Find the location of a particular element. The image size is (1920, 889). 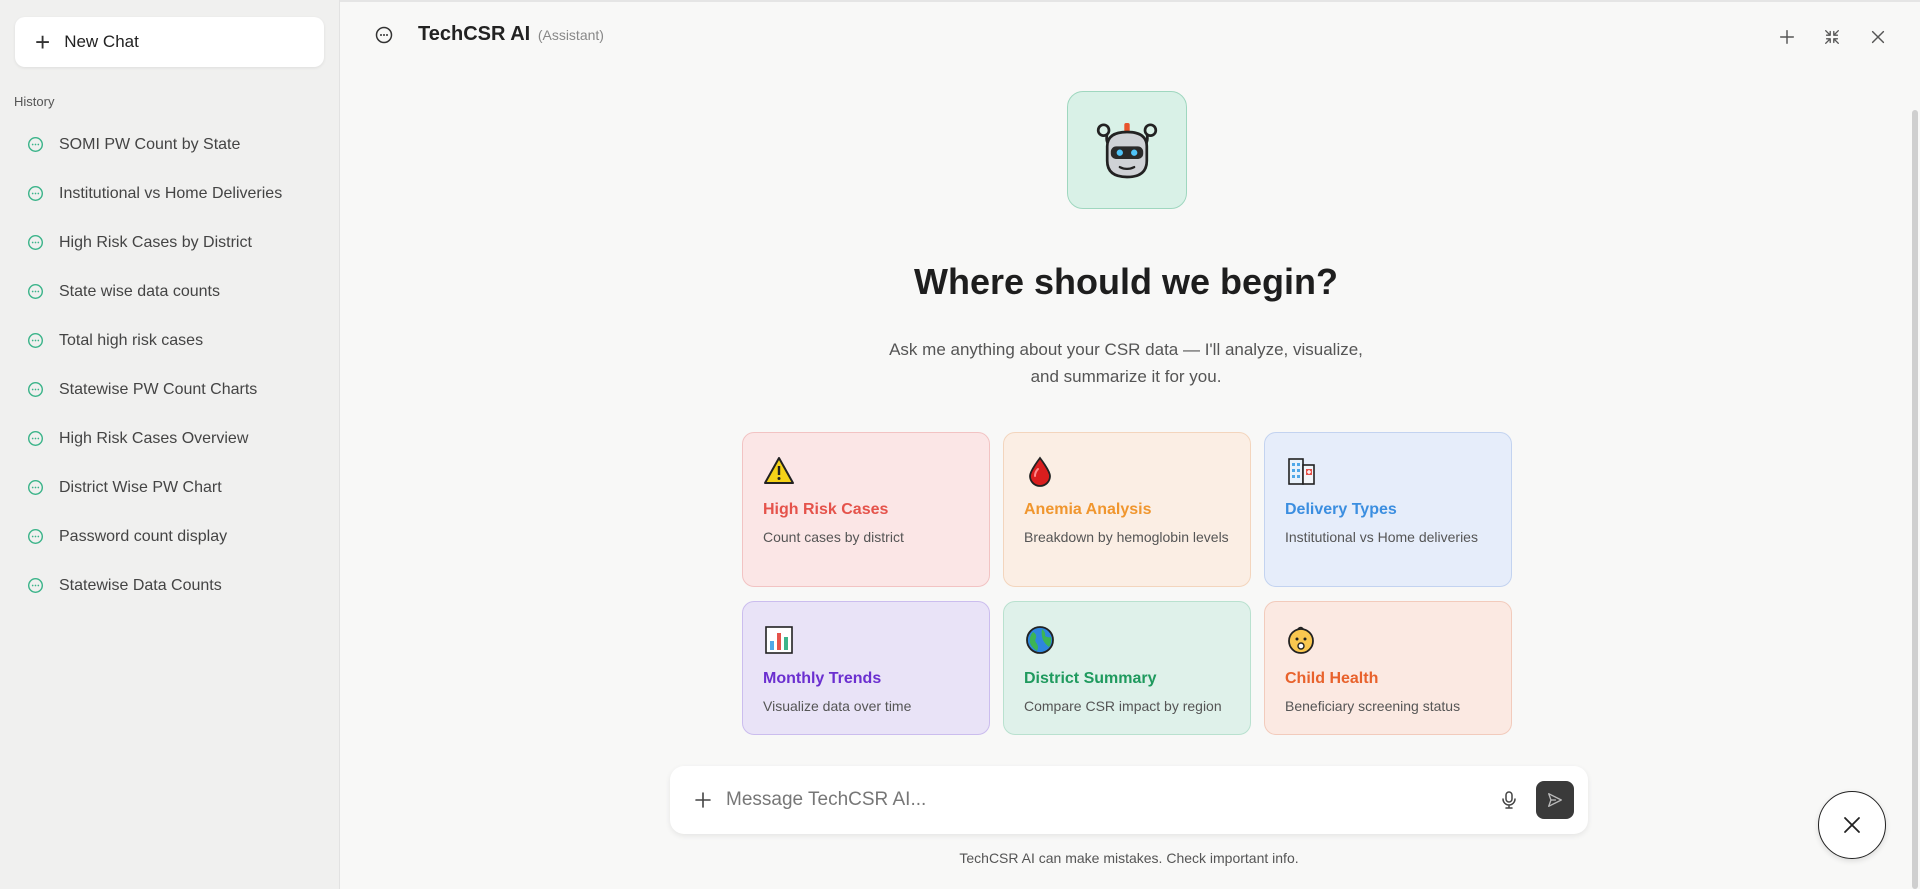

robot-icon is located at coordinates (1127, 151).